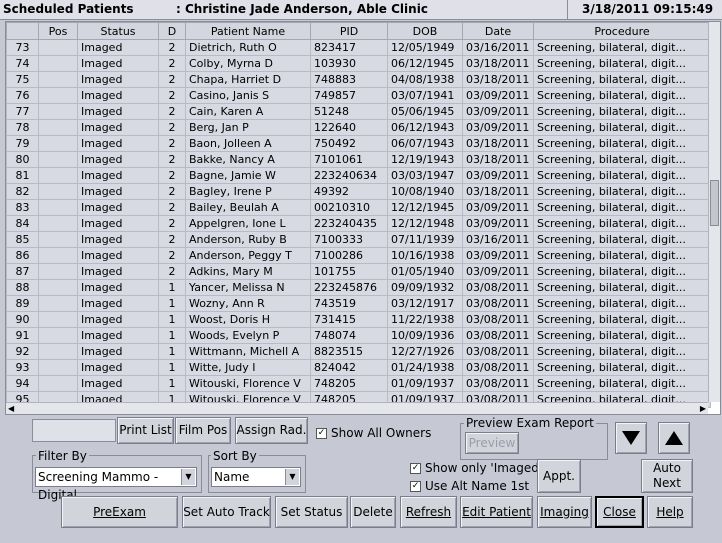 This screenshot has width=722, height=543. I want to click on filter-by-select: Screening Mammo - Digital ▼, so click(116, 484).